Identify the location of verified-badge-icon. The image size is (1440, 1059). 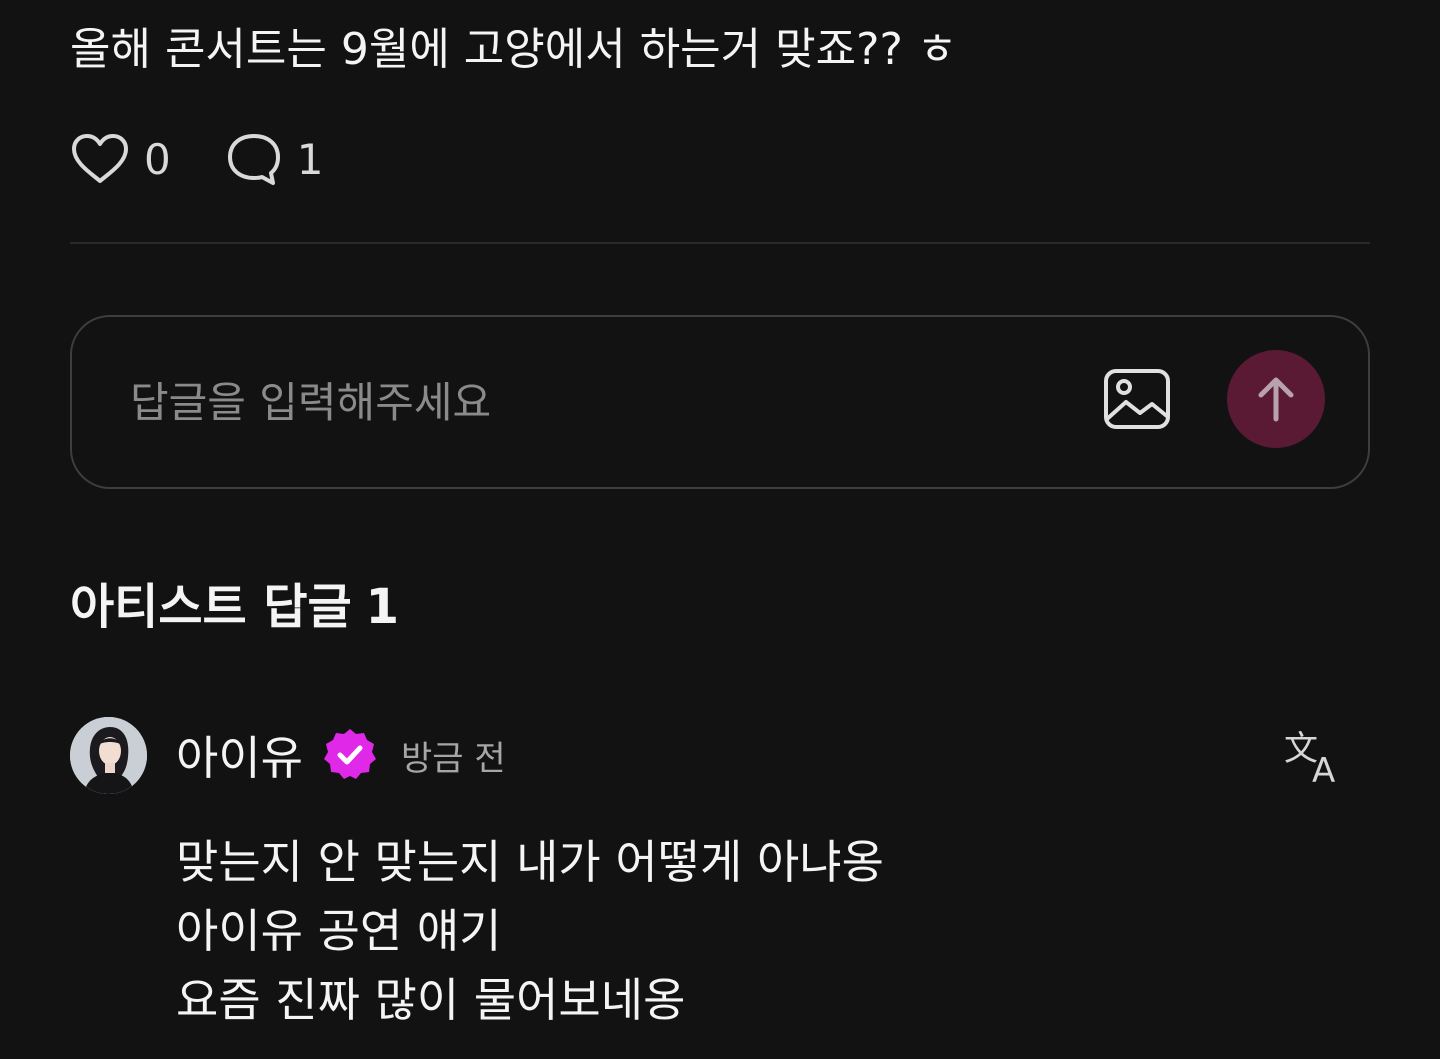
(349, 754).